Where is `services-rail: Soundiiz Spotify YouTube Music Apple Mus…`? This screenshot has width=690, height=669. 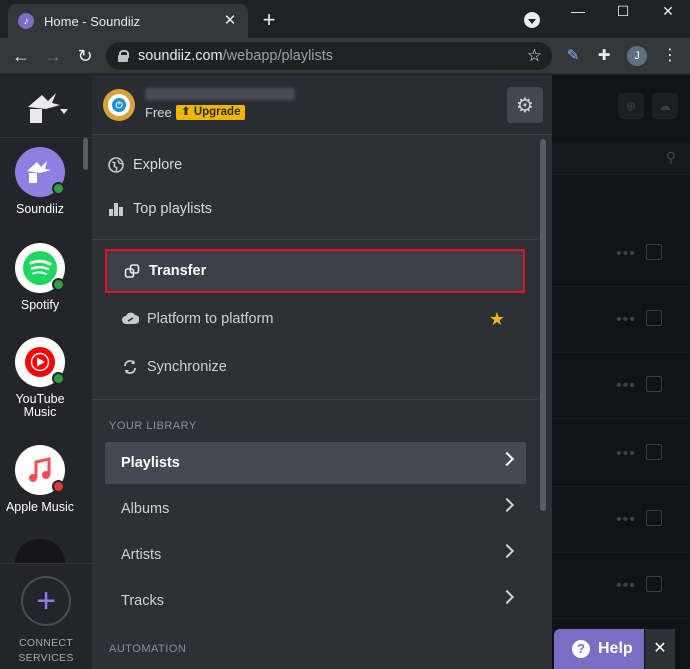
services-rail: Soundiiz Spotify YouTube Music Apple Mus… is located at coordinates (46, 372).